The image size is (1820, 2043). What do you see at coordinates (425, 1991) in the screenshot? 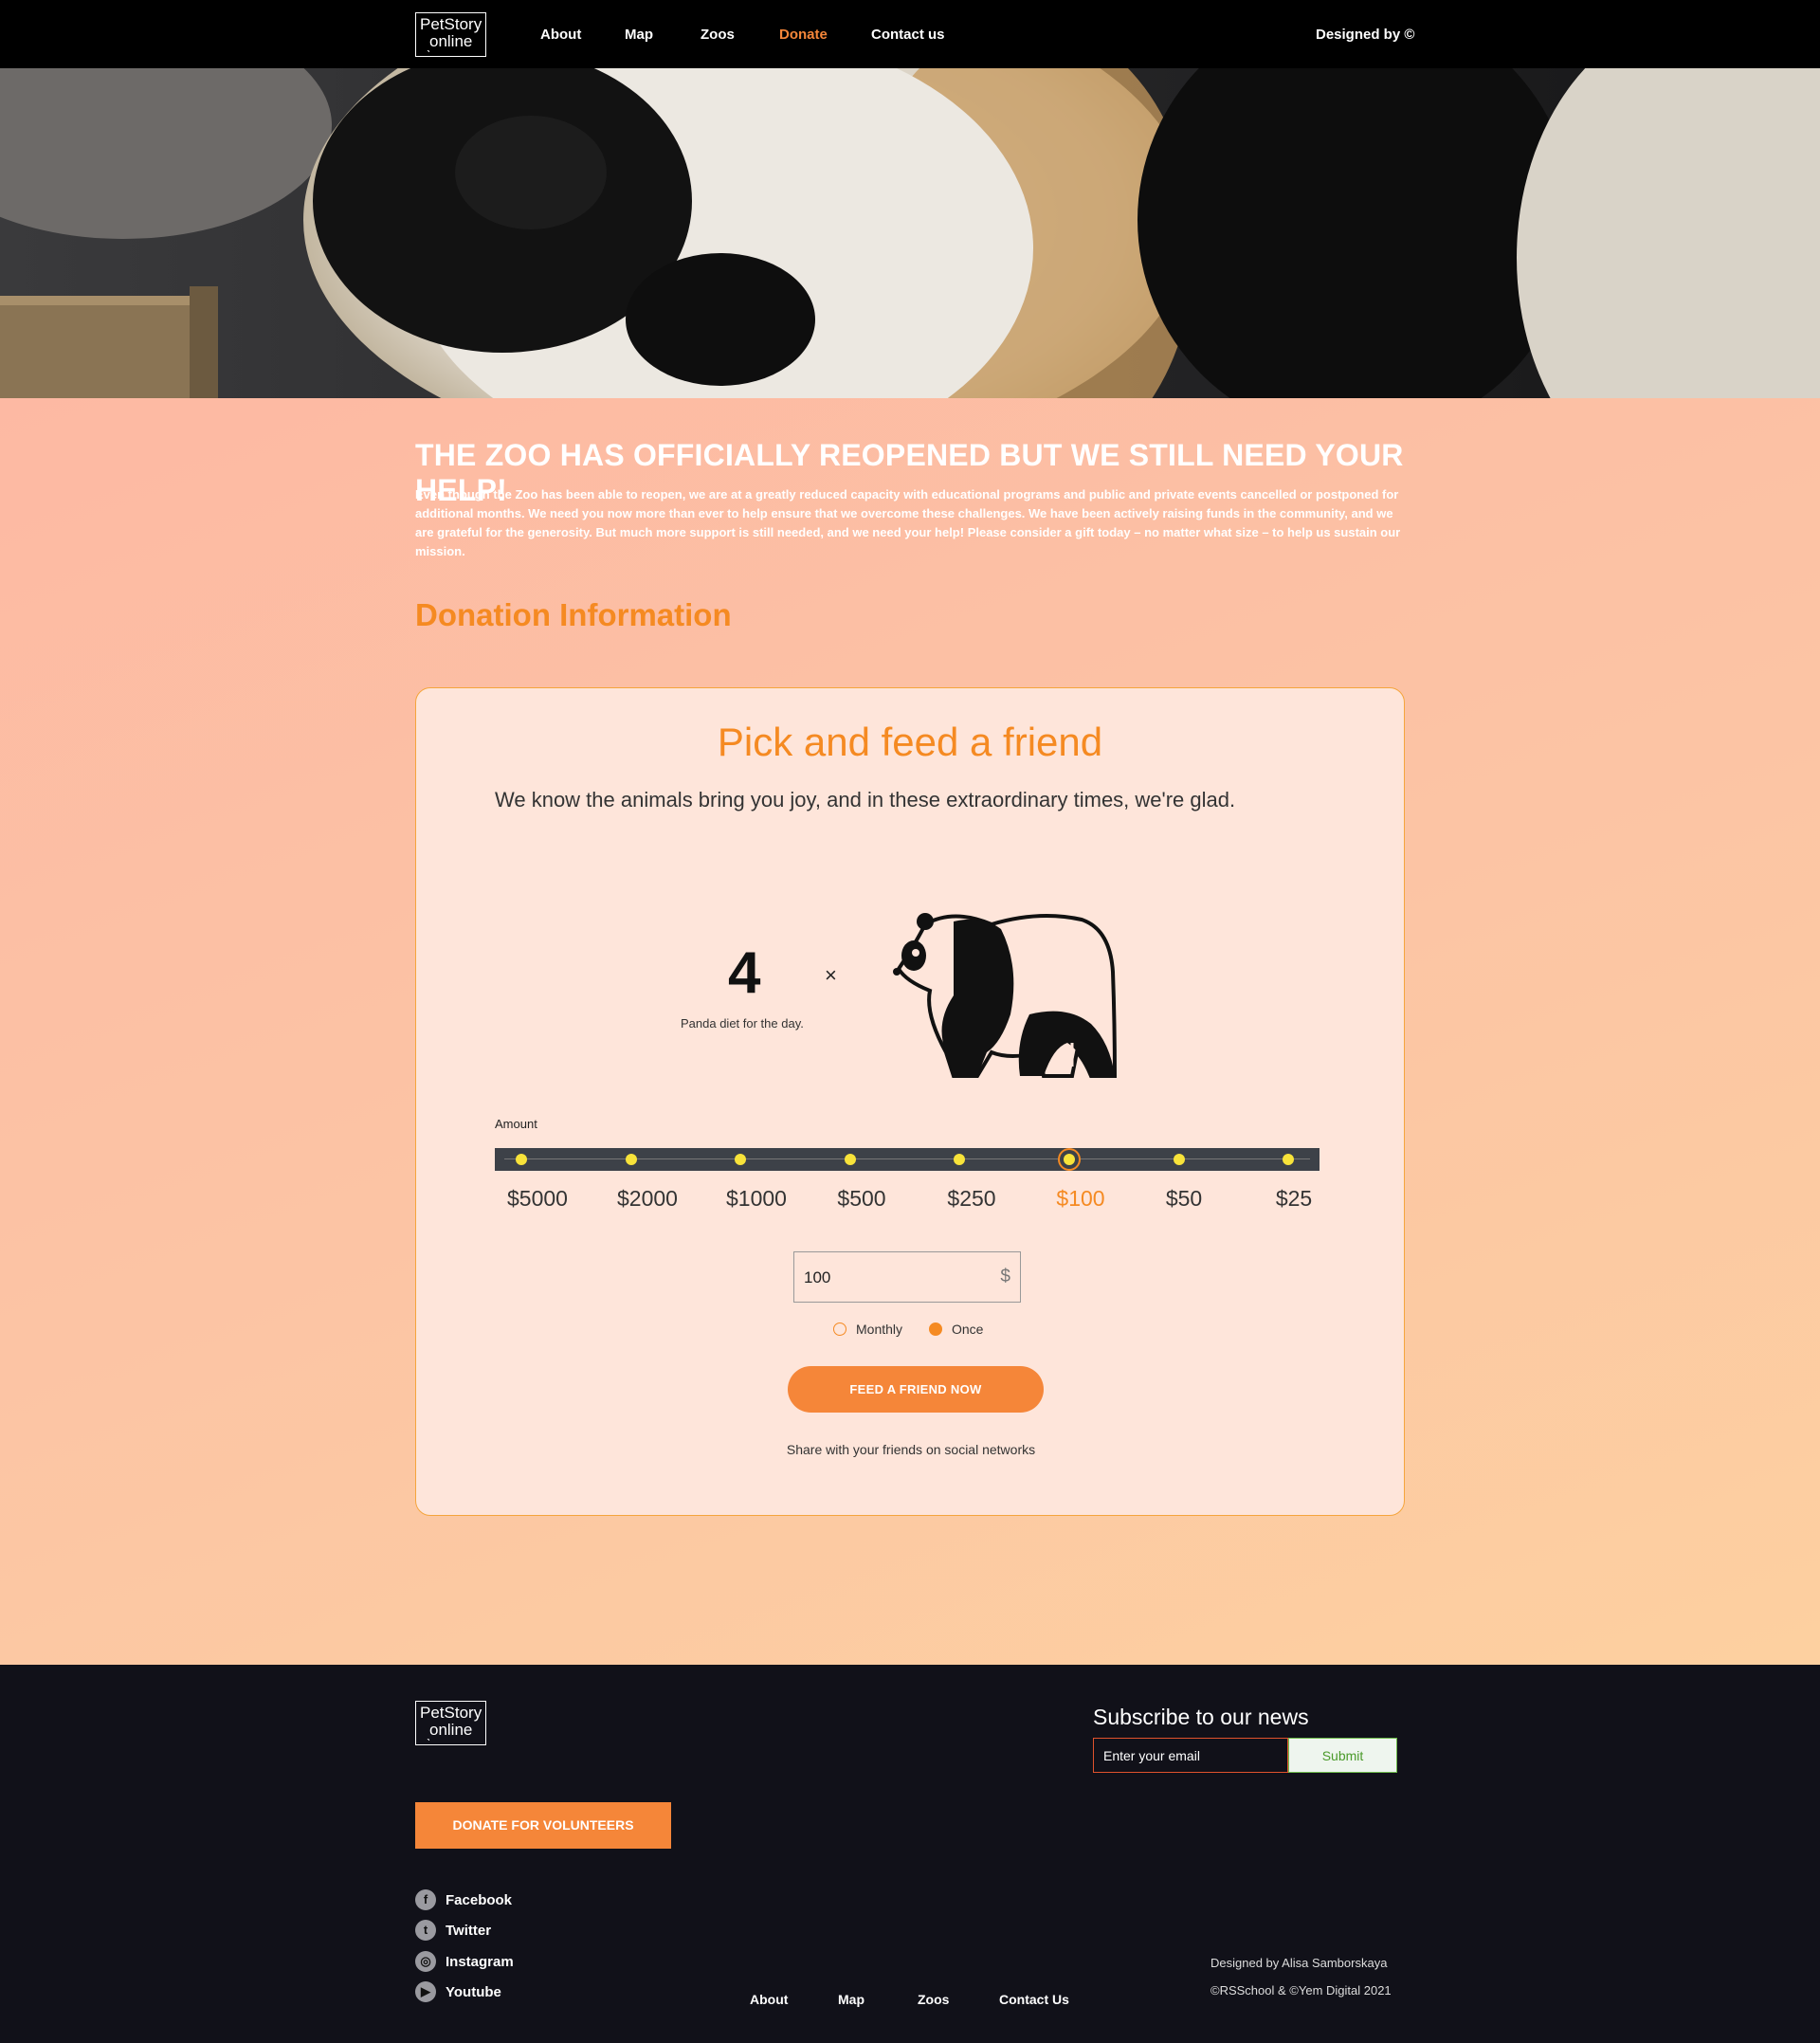
I see `youtube-icon: ▶` at bounding box center [425, 1991].